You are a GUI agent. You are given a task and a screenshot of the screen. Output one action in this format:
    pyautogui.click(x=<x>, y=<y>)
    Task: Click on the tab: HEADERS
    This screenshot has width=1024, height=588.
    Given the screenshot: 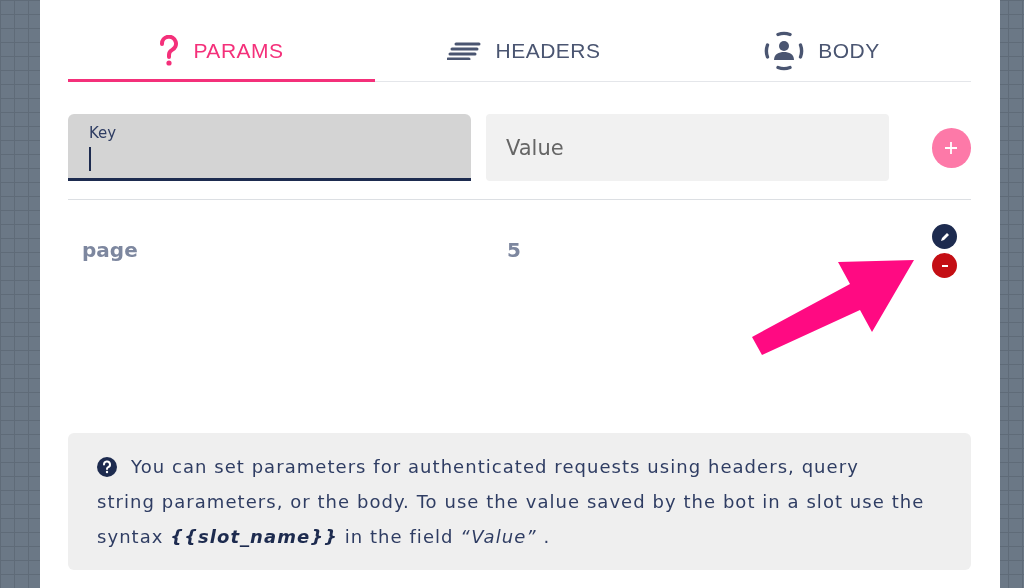 What is the action you would take?
    pyautogui.click(x=524, y=52)
    